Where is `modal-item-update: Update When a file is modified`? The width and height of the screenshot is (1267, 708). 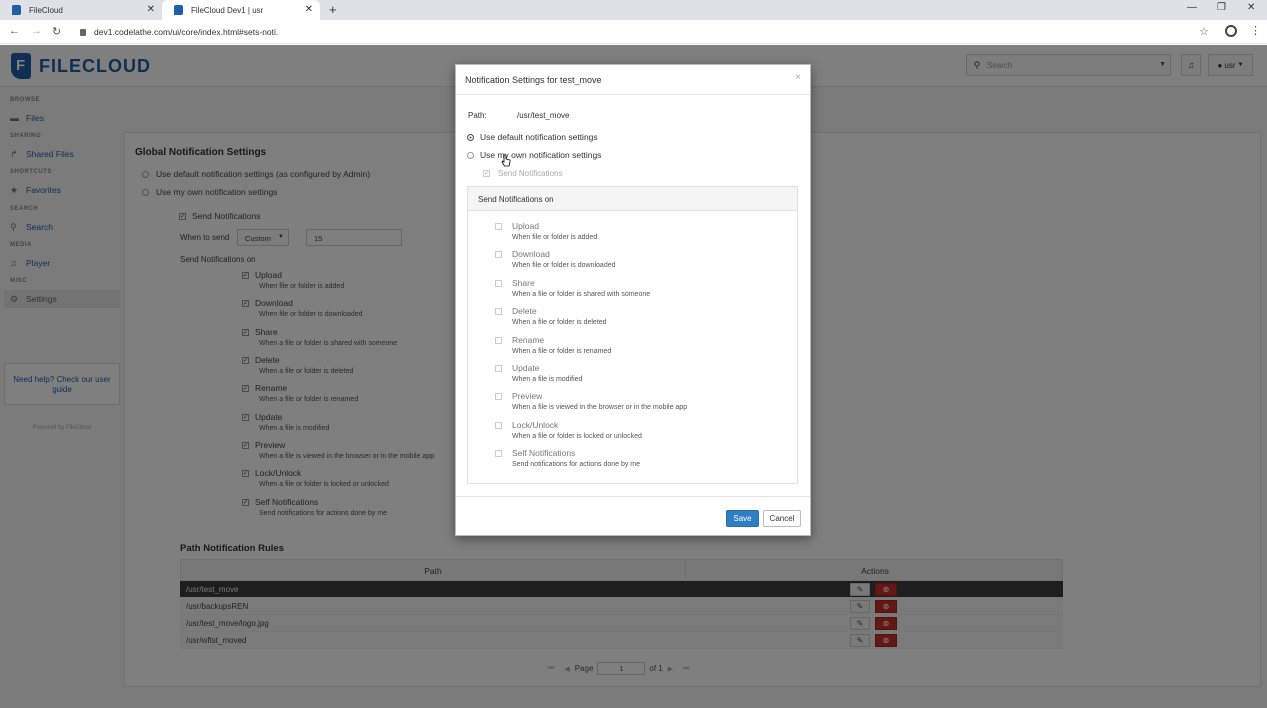
modal-item-update: Update When a file is modified is located at coordinates (538, 373).